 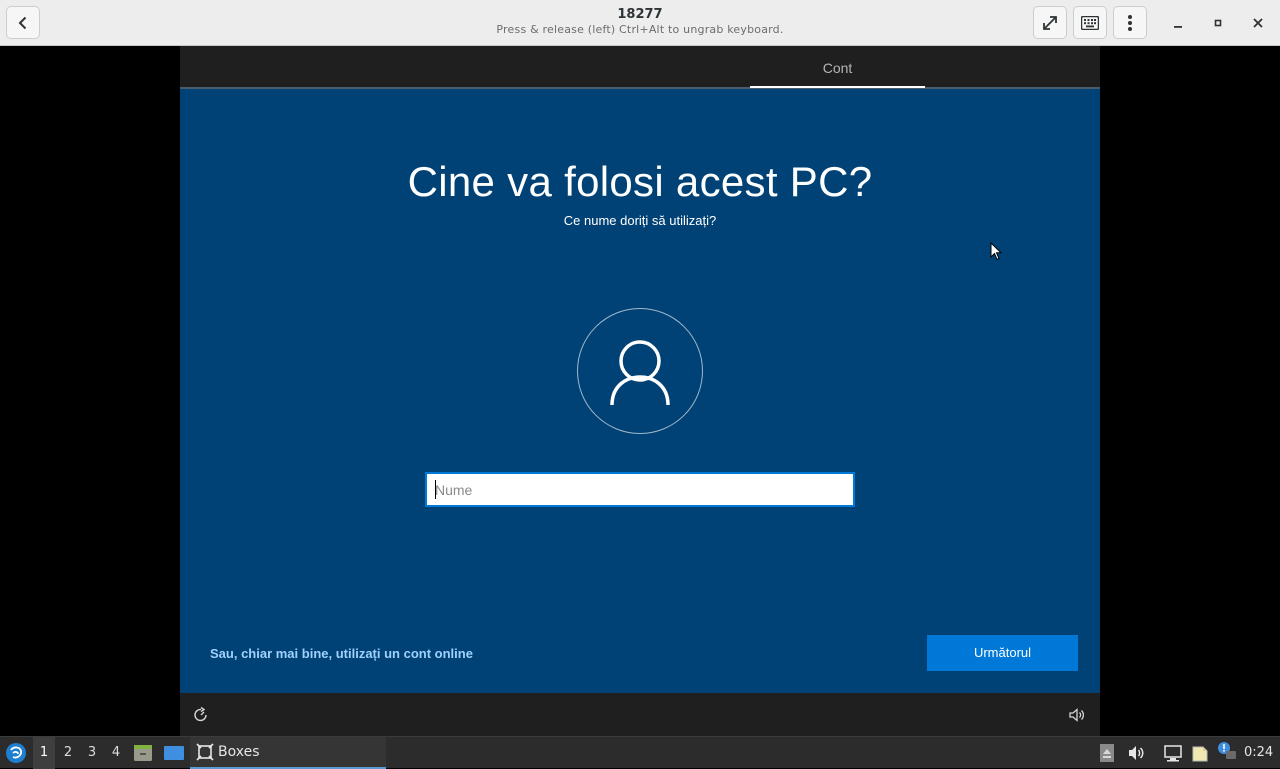 I want to click on eject-icon, so click(x=1107, y=753).